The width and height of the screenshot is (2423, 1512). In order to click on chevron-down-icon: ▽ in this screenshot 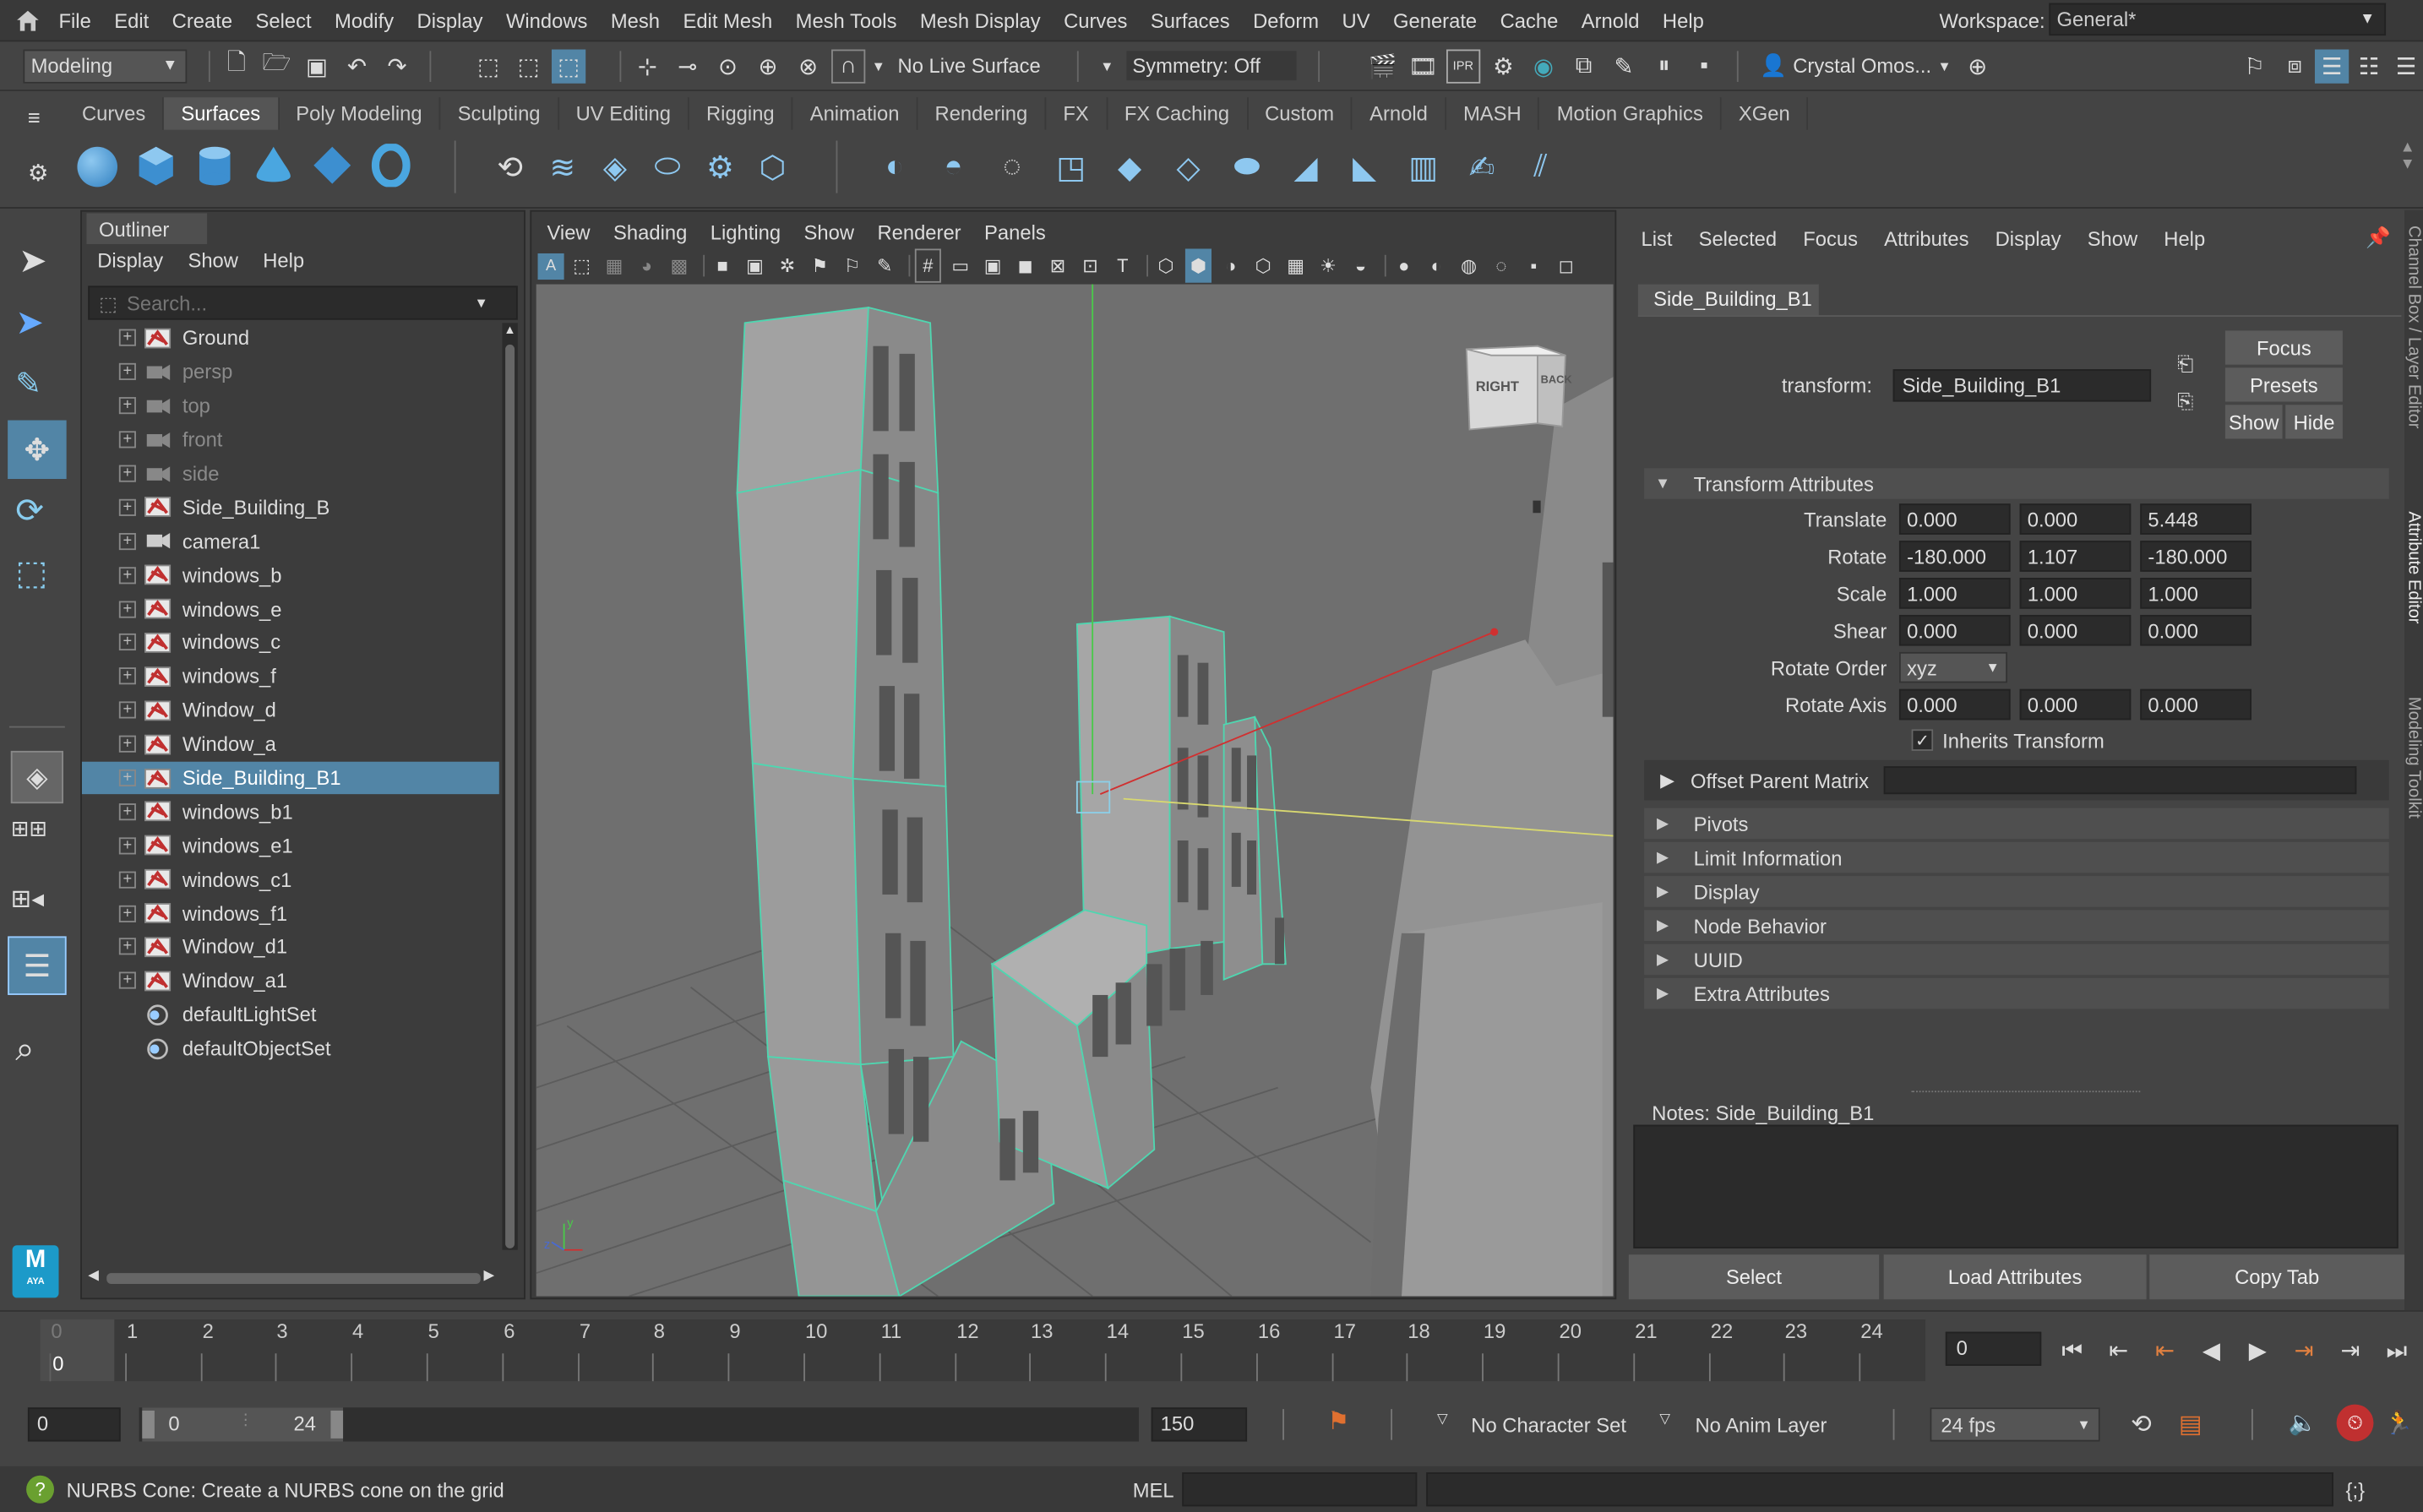, I will do `click(1442, 1419)`.